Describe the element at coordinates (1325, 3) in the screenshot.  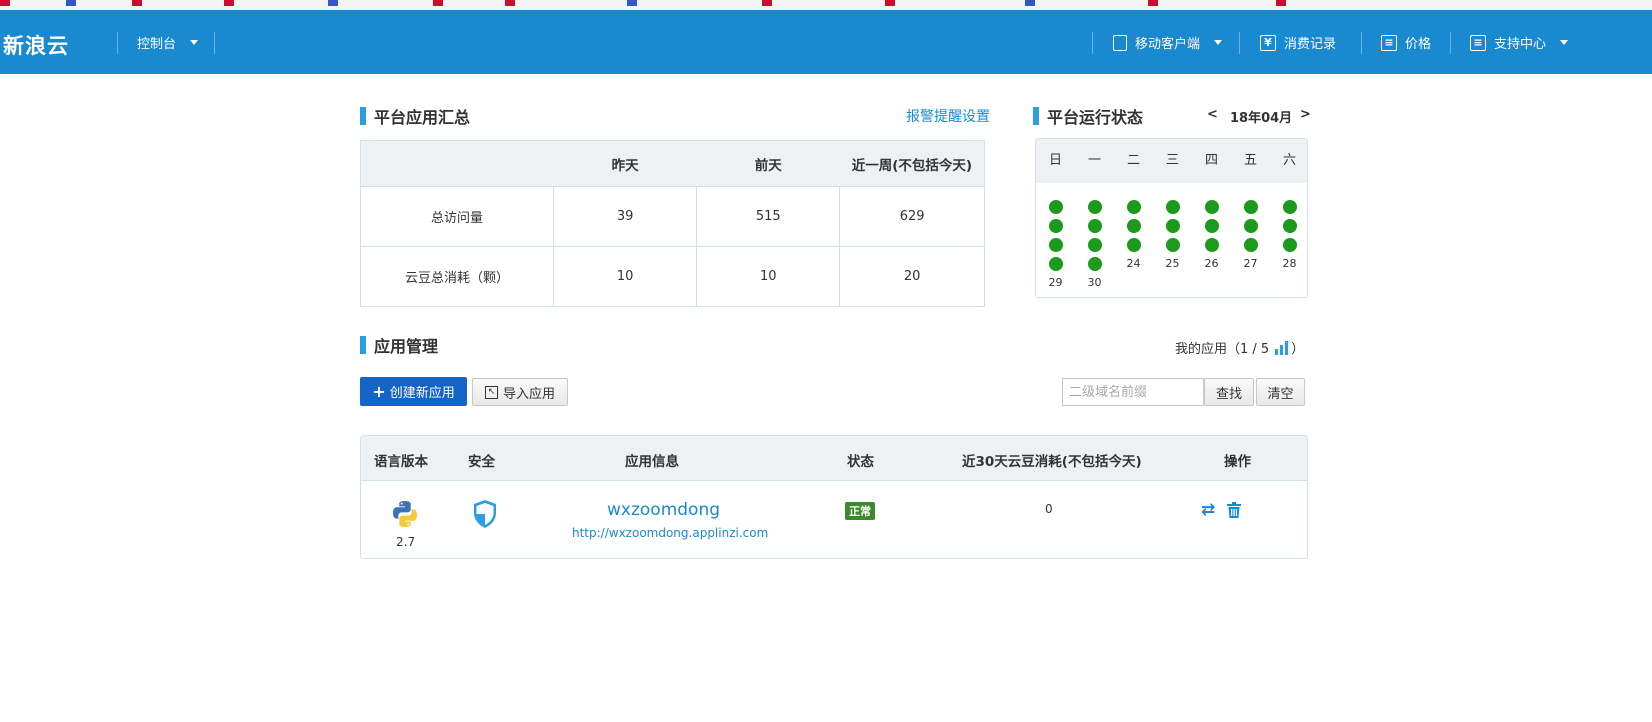
I see `bookmark-item: SVN讨论 - Git` at that location.